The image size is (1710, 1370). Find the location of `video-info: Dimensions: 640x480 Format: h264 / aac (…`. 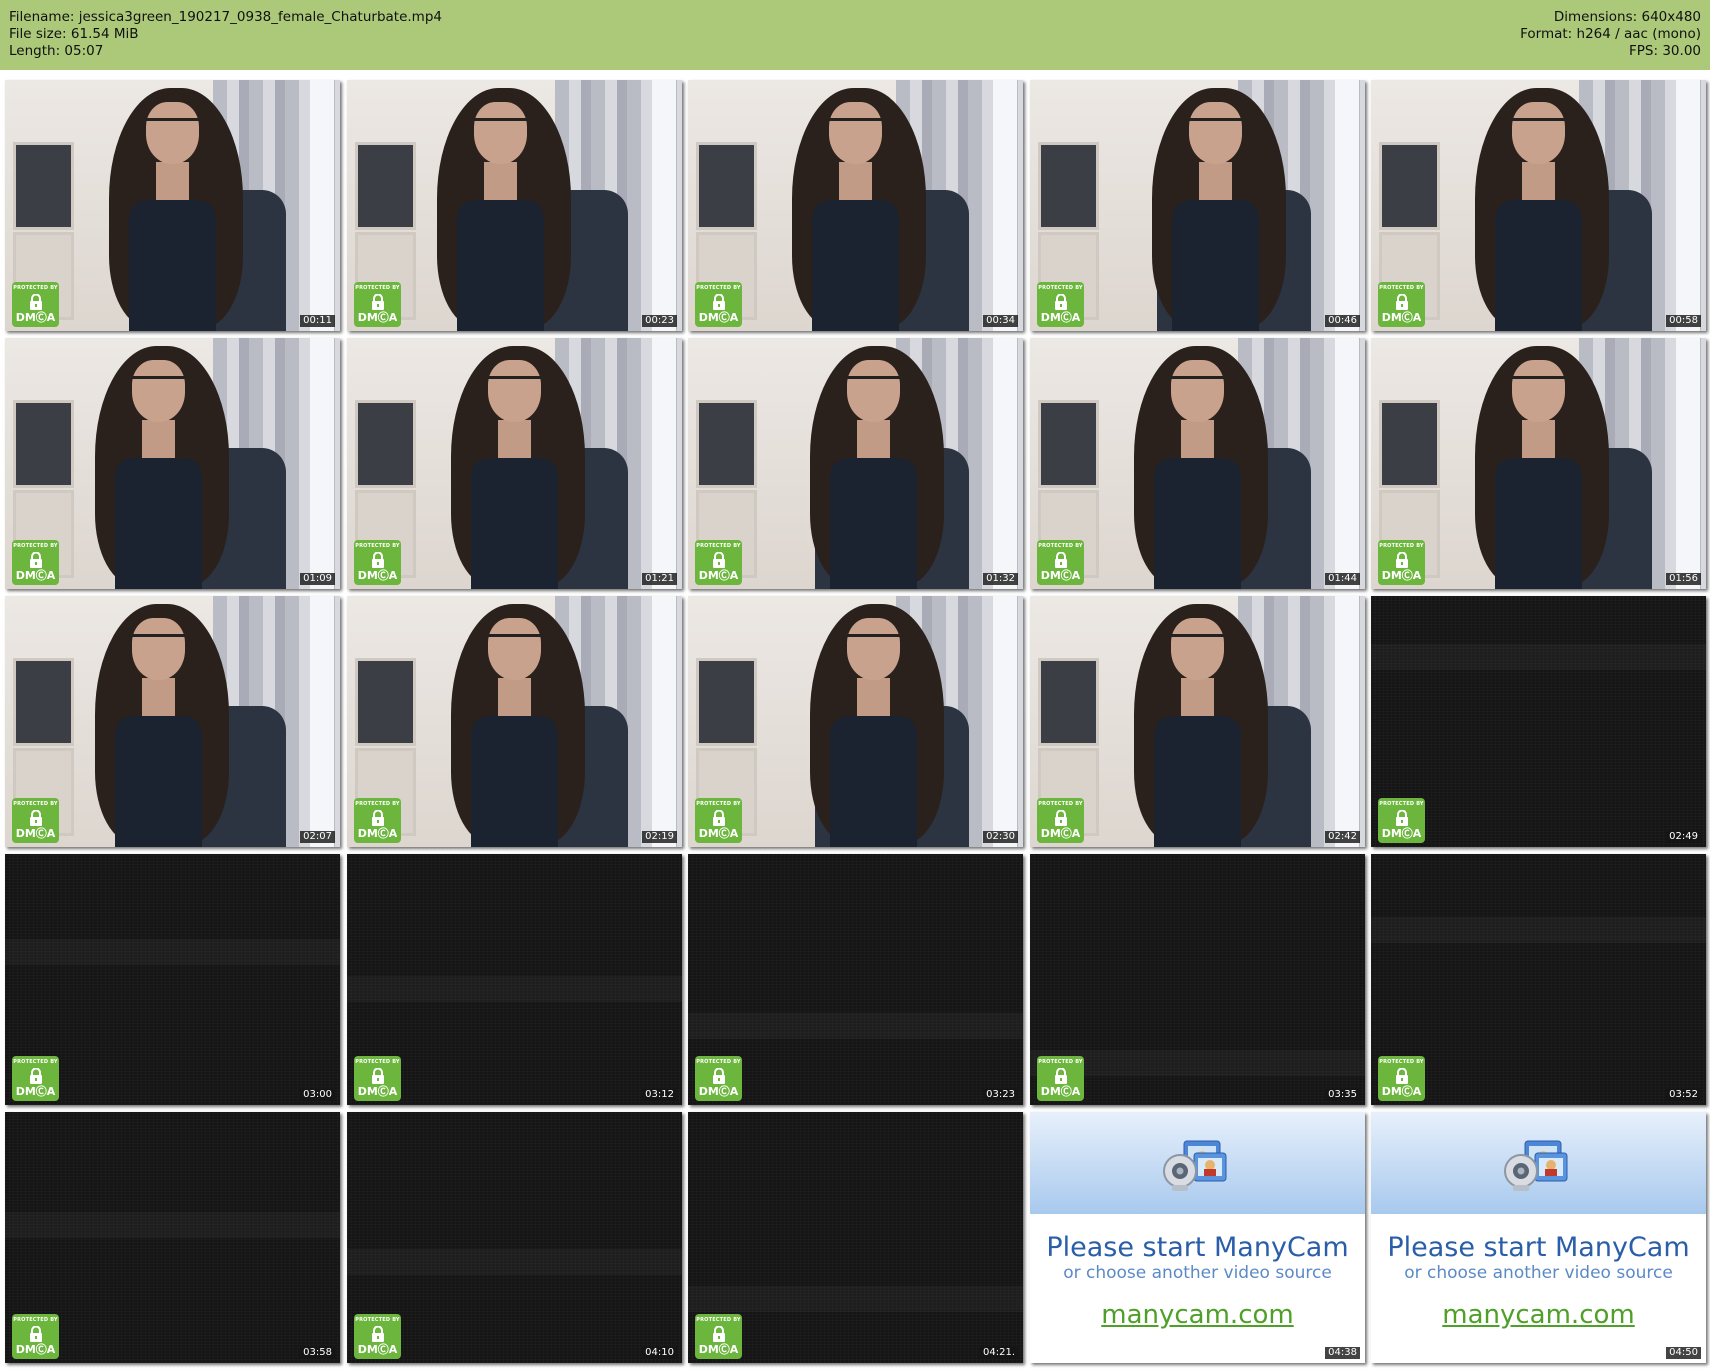

video-info: Dimensions: 640x480 Format: h264 / aac (… is located at coordinates (1610, 34).